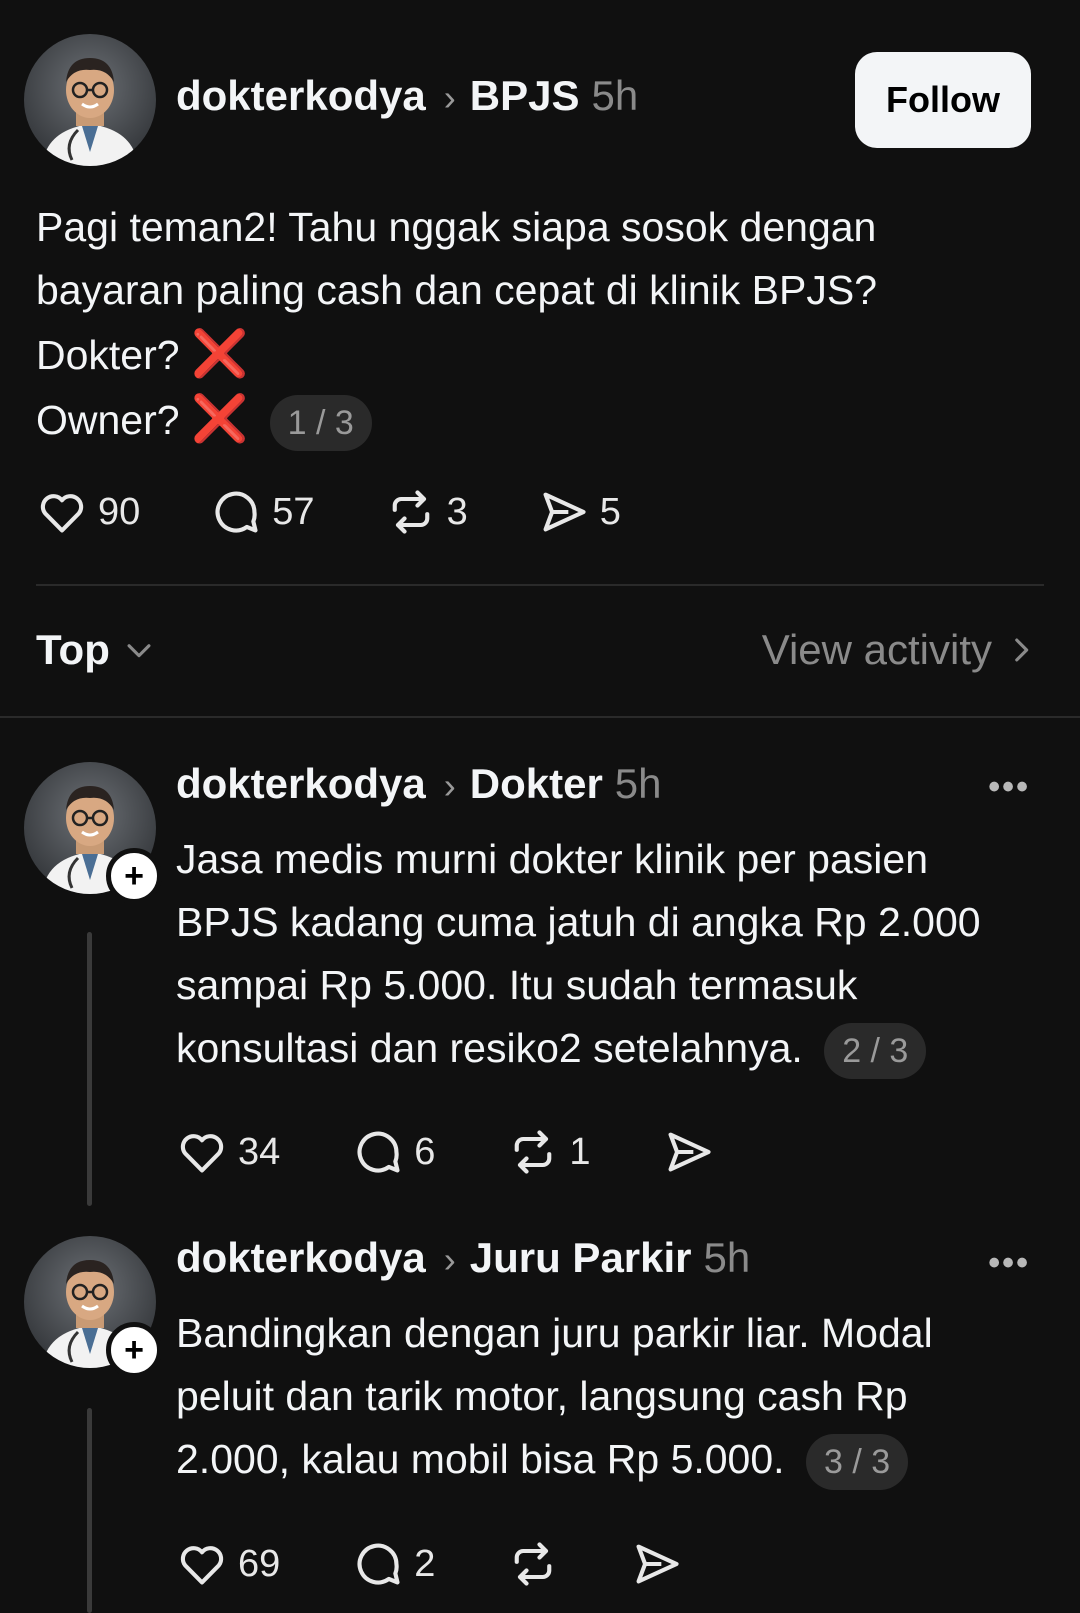  I want to click on topic-tag: Juru Parkir, so click(581, 1258).